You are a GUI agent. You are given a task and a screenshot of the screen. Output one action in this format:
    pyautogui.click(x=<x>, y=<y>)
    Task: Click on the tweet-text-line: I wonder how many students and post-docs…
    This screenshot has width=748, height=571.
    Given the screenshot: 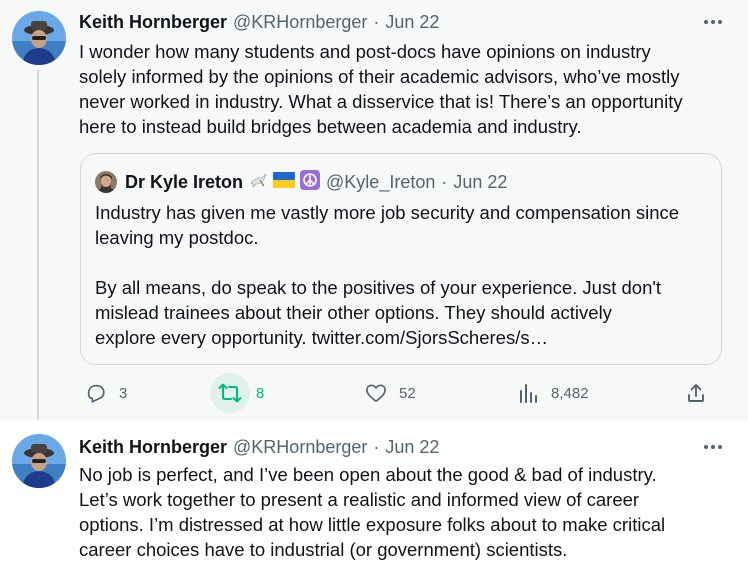 What is the action you would take?
    pyautogui.click(x=365, y=51)
    